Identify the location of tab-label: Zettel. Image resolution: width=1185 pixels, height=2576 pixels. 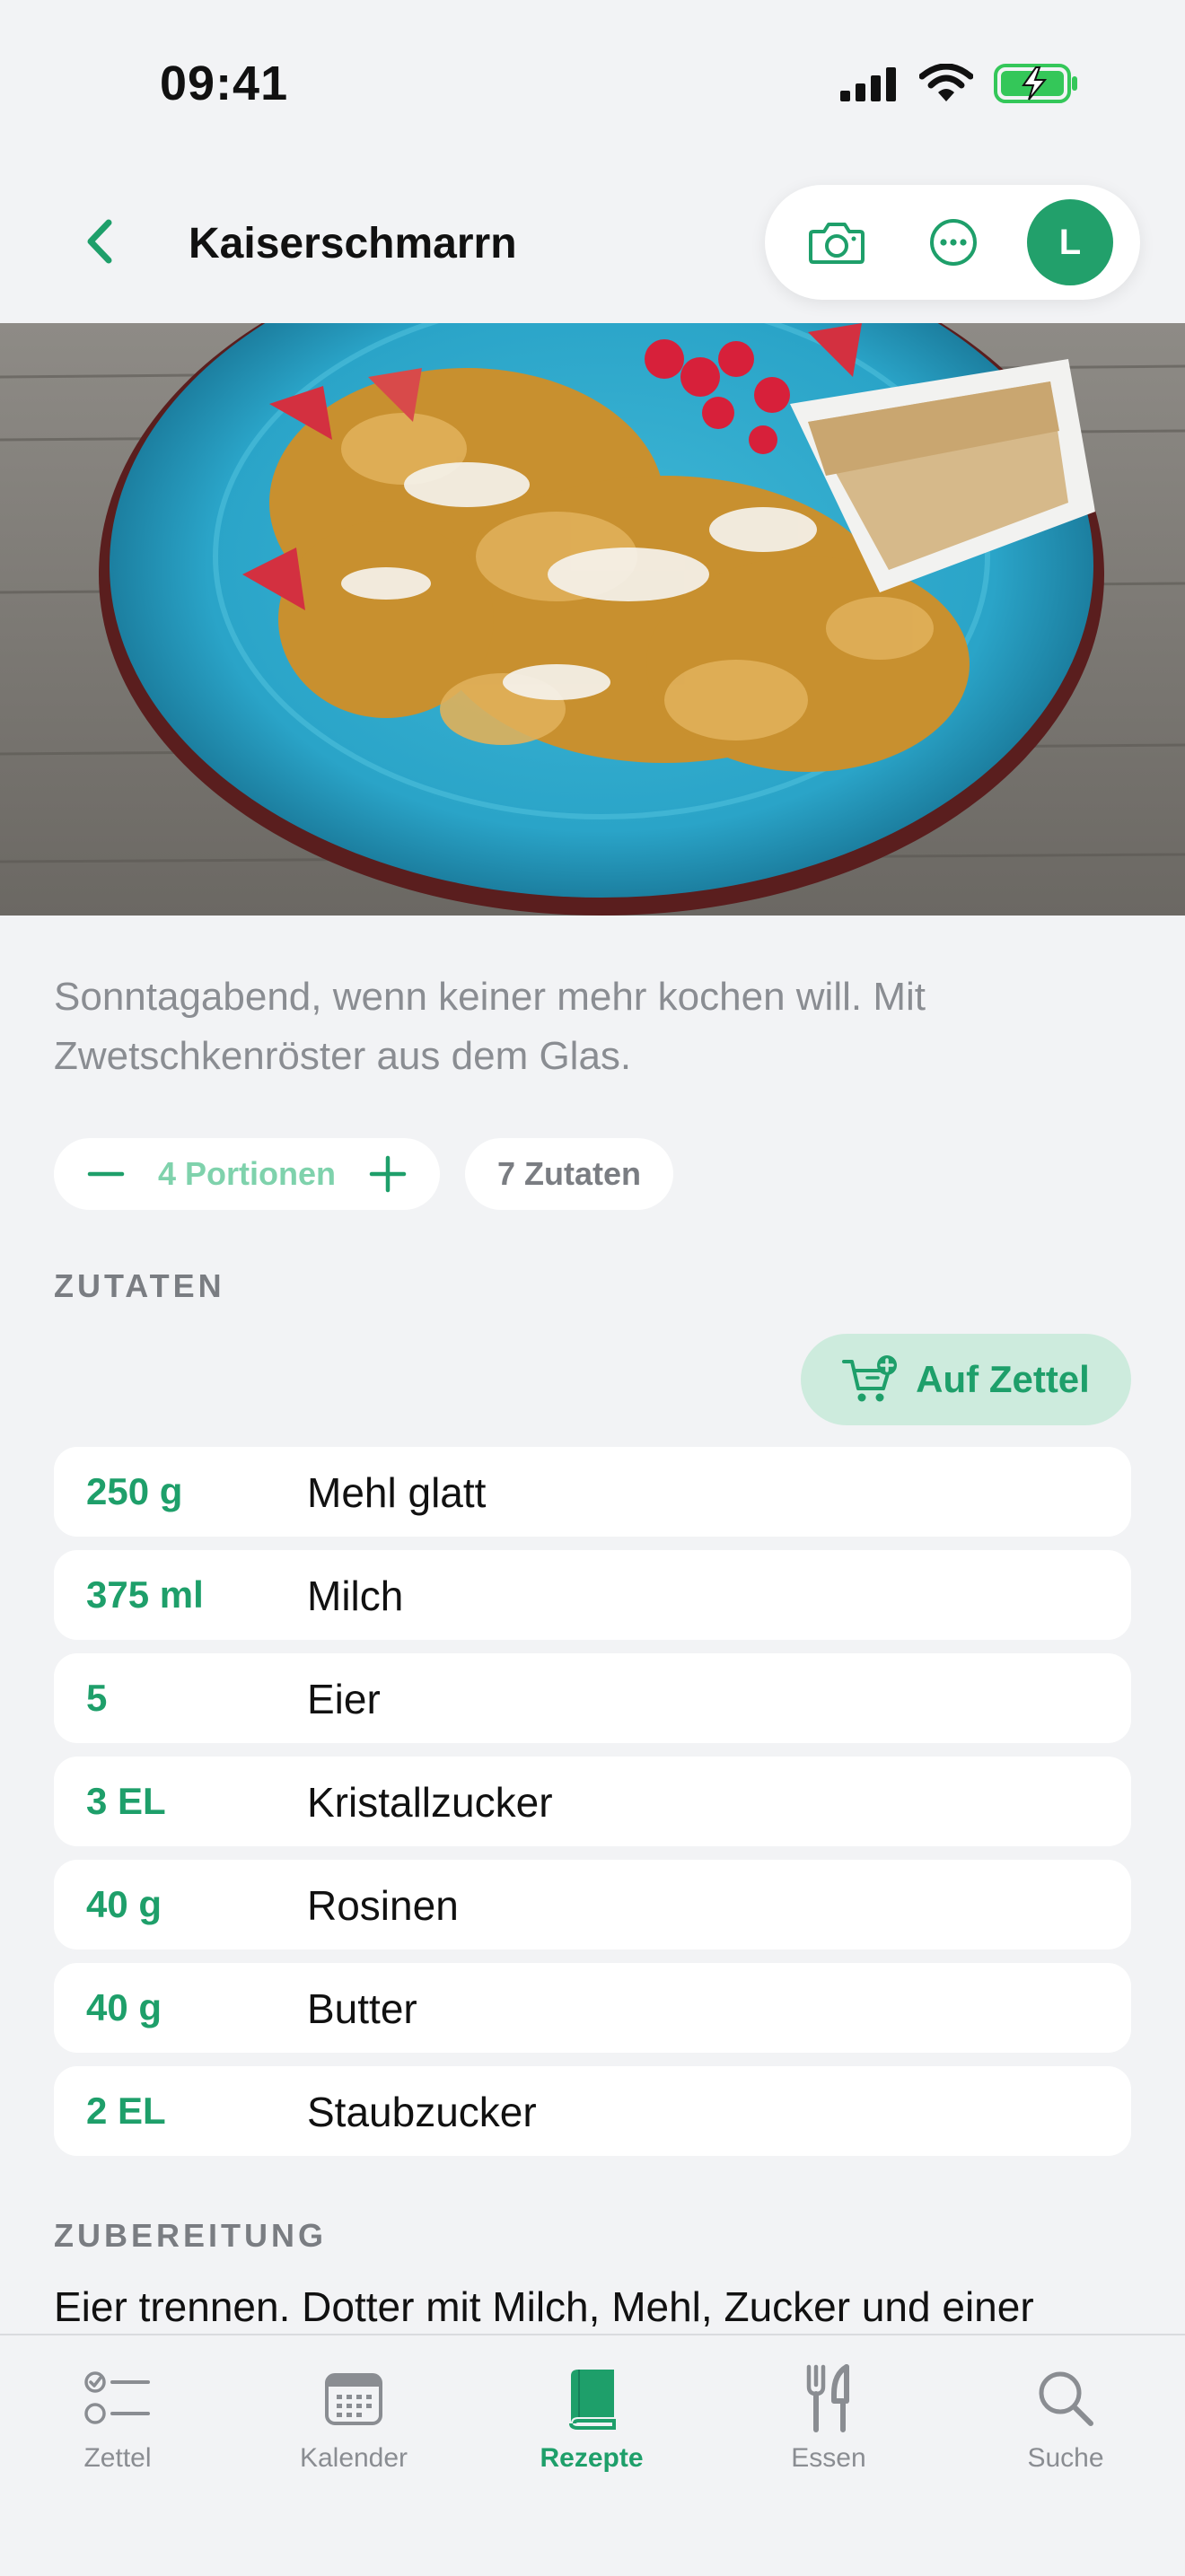
(117, 2458).